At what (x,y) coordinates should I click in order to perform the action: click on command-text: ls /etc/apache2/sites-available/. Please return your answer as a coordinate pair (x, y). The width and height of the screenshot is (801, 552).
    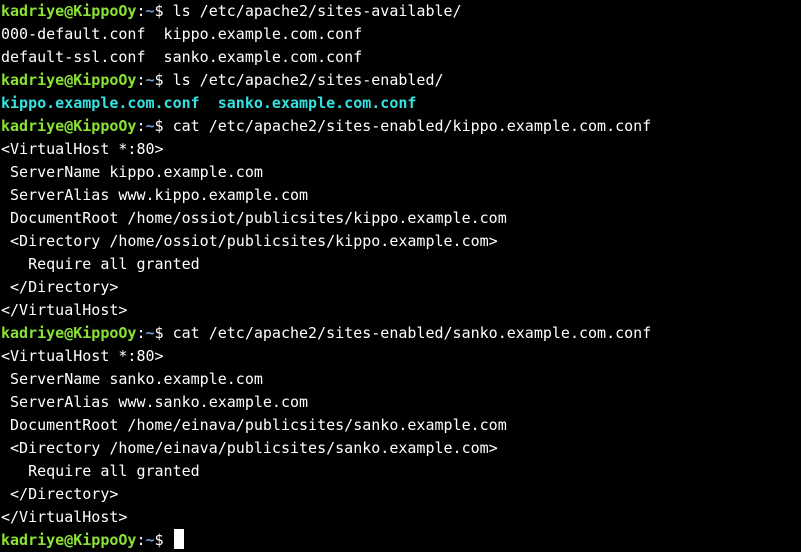
    Looking at the image, I should click on (317, 11).